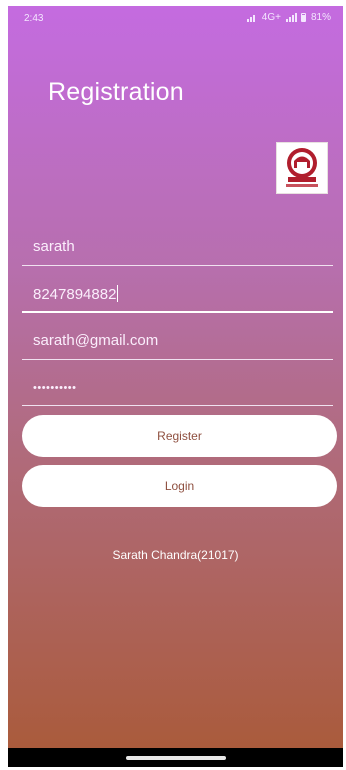 The height and width of the screenshot is (770, 346). Describe the element at coordinates (175, 18) in the screenshot. I see `status-bar: 2:43 4G+ 81%` at that location.